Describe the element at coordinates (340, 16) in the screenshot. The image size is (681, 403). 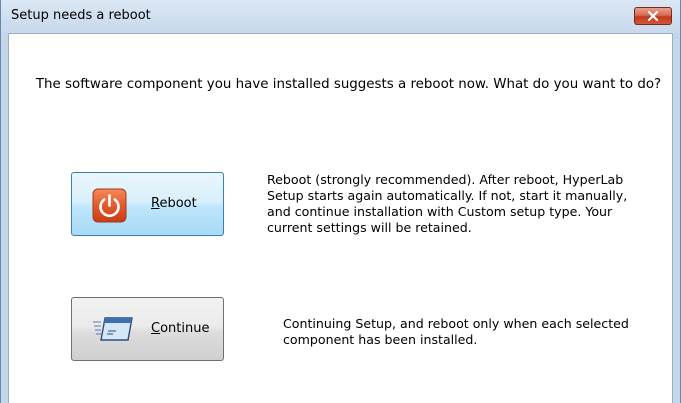
I see `title-bar: Setup needs a reboot` at that location.